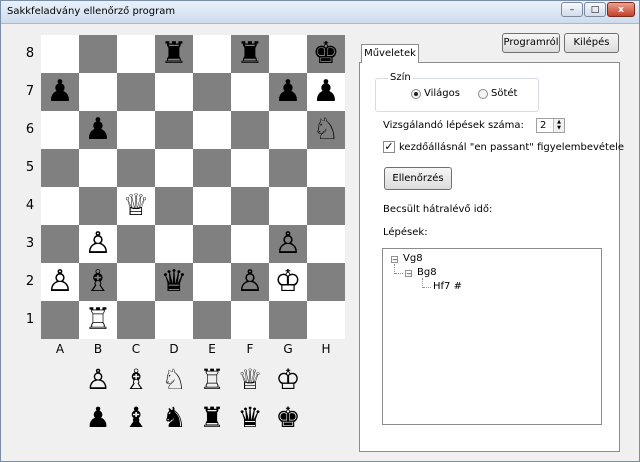  What do you see at coordinates (98, 92) in the screenshot?
I see `square-b7` at bounding box center [98, 92].